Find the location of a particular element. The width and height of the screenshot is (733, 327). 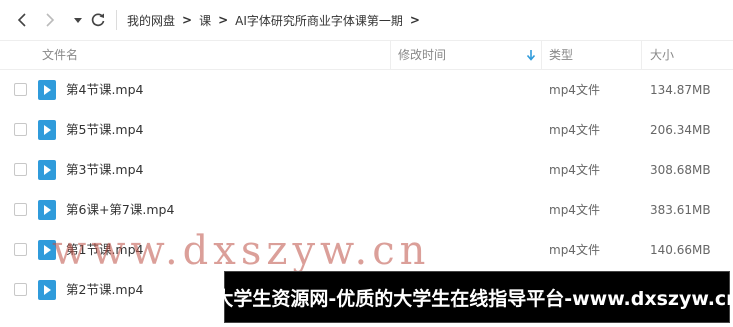

file-name: 第3节课.mp4 is located at coordinates (105, 170).